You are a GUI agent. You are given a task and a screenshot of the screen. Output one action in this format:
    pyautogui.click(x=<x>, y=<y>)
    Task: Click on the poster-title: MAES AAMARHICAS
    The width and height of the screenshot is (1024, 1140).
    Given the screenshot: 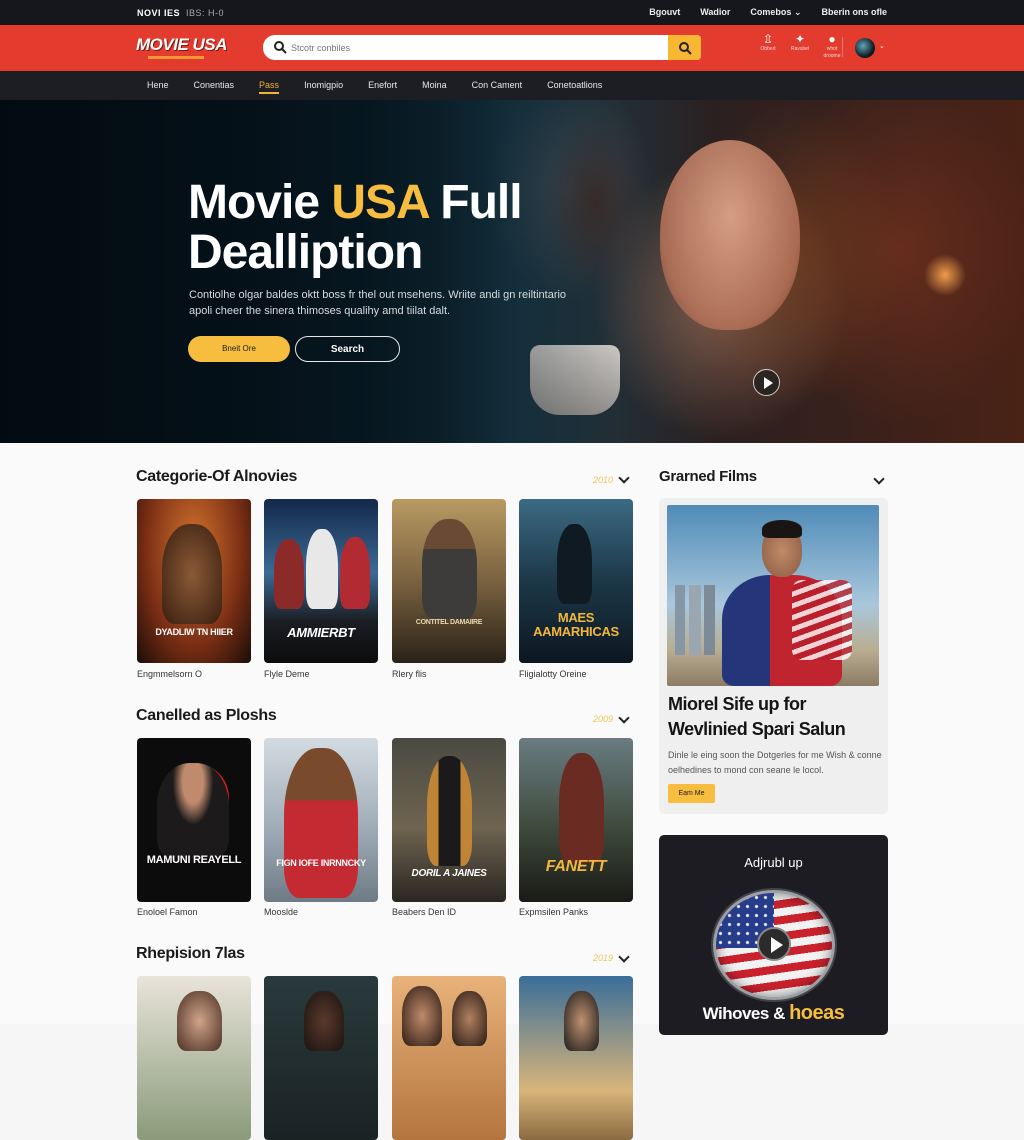 What is the action you would take?
    pyautogui.click(x=576, y=624)
    